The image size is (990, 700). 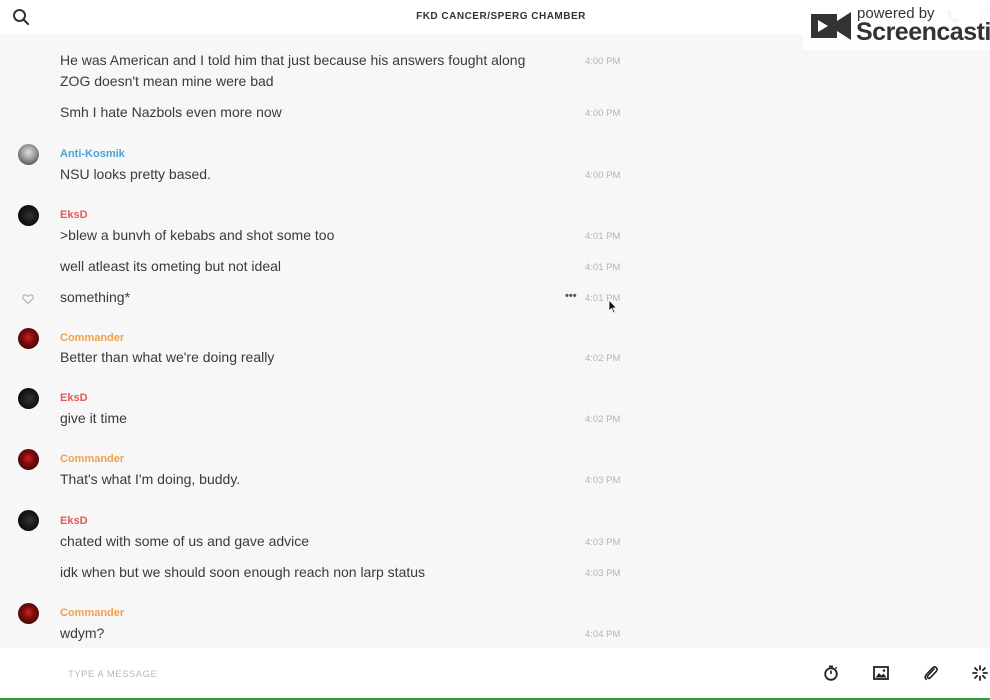 I want to click on message-text: well atleast its ometing but not ideal, so click(x=171, y=266).